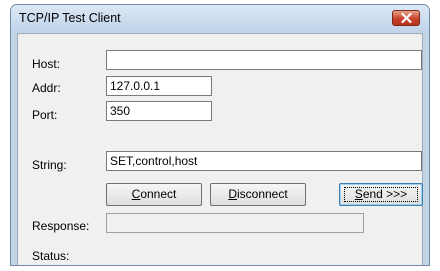 This screenshot has height=271, width=440. I want to click on disconnect-button: Disconnect, so click(258, 194).